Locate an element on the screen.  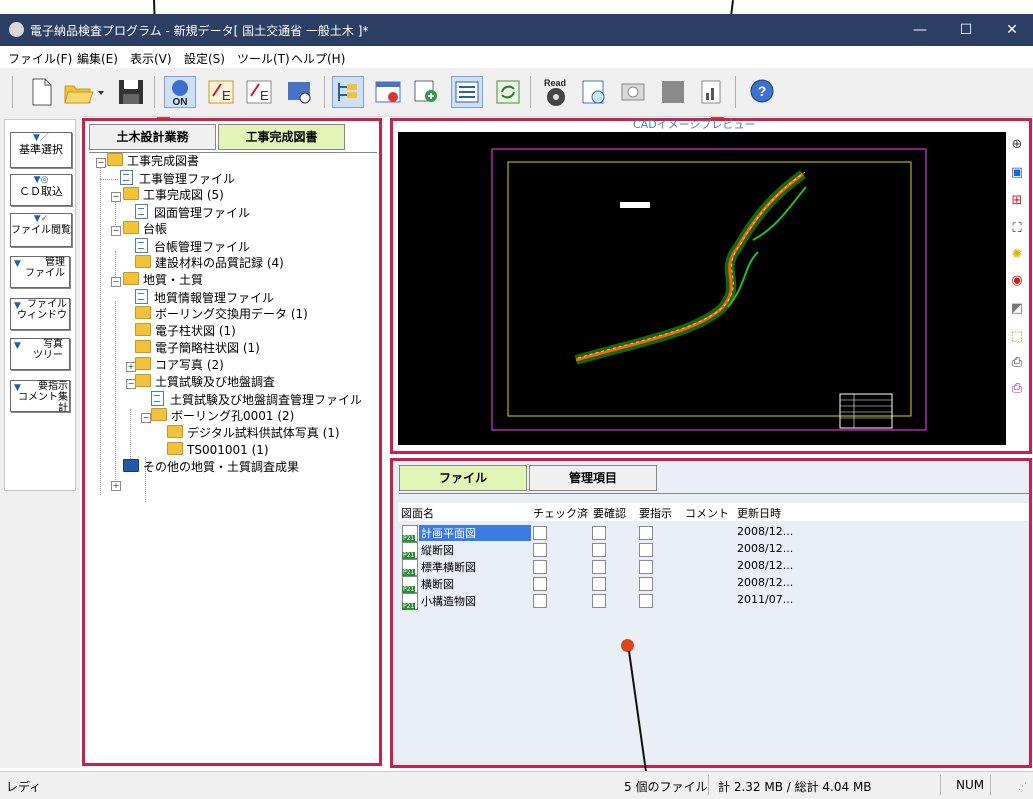
preview-icon is located at coordinates (594, 92).